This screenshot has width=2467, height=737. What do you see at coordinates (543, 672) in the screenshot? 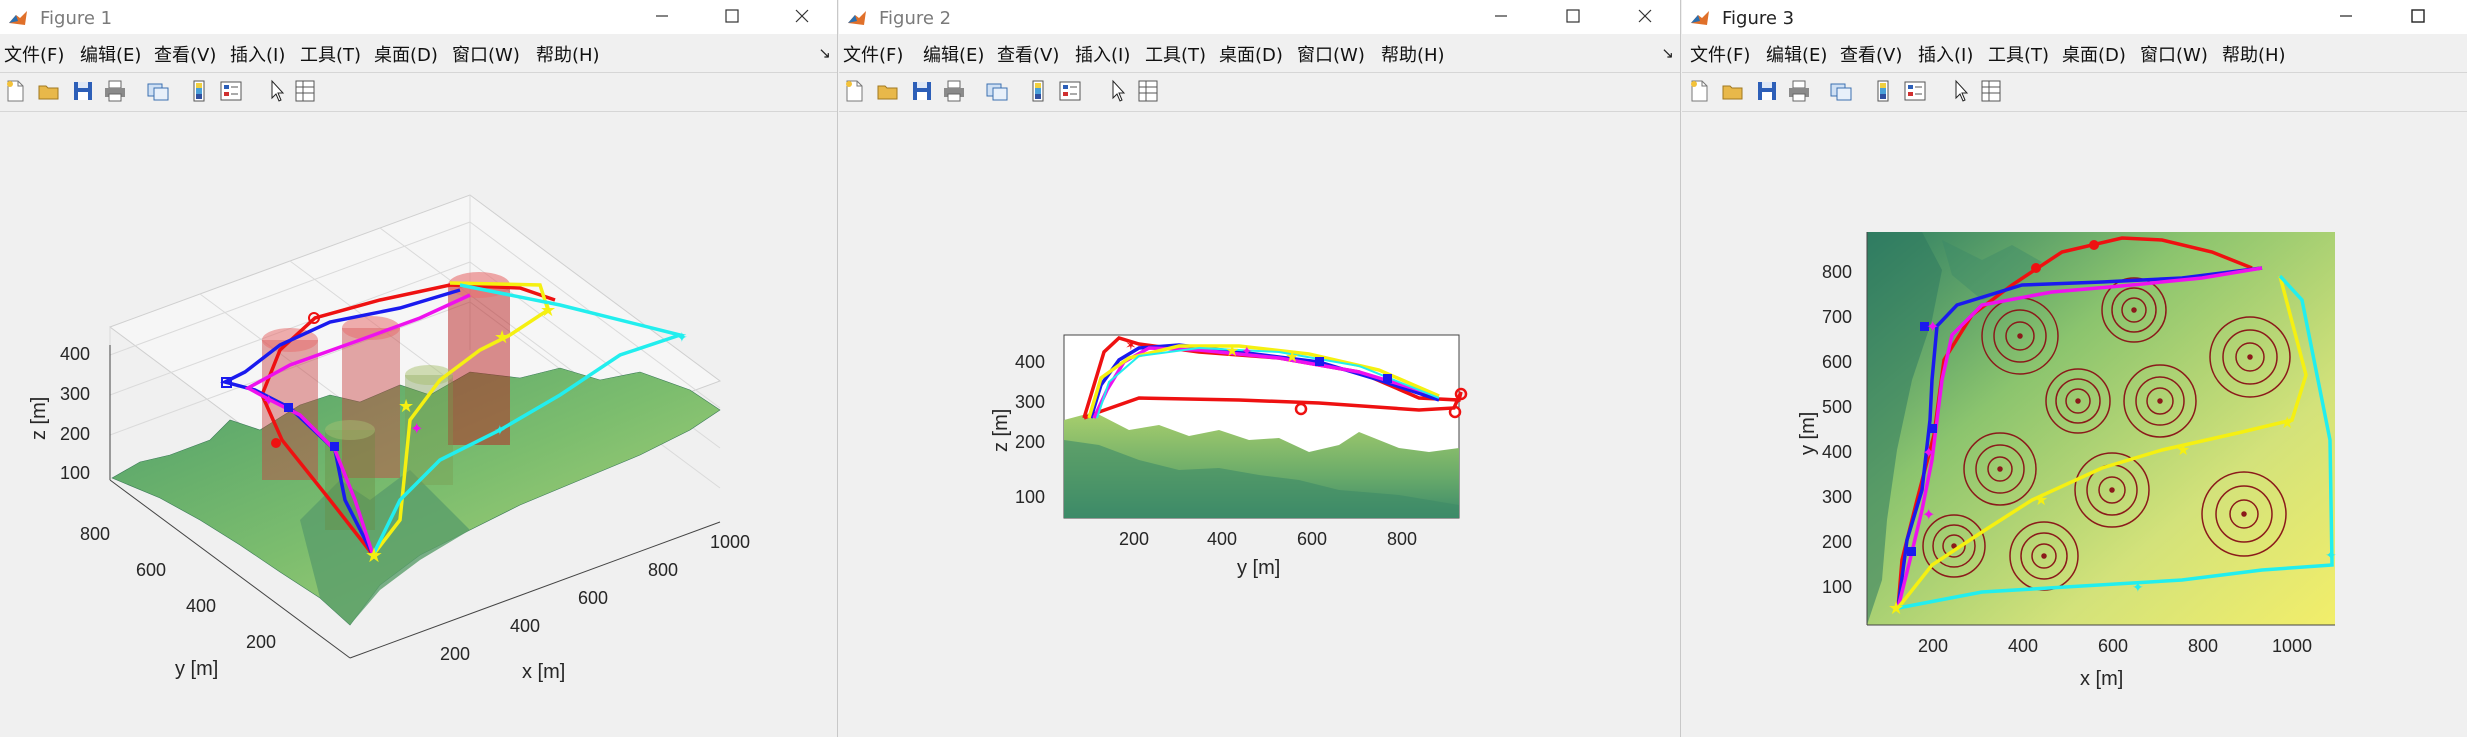
I see `x-axis-label: x [m]` at bounding box center [543, 672].